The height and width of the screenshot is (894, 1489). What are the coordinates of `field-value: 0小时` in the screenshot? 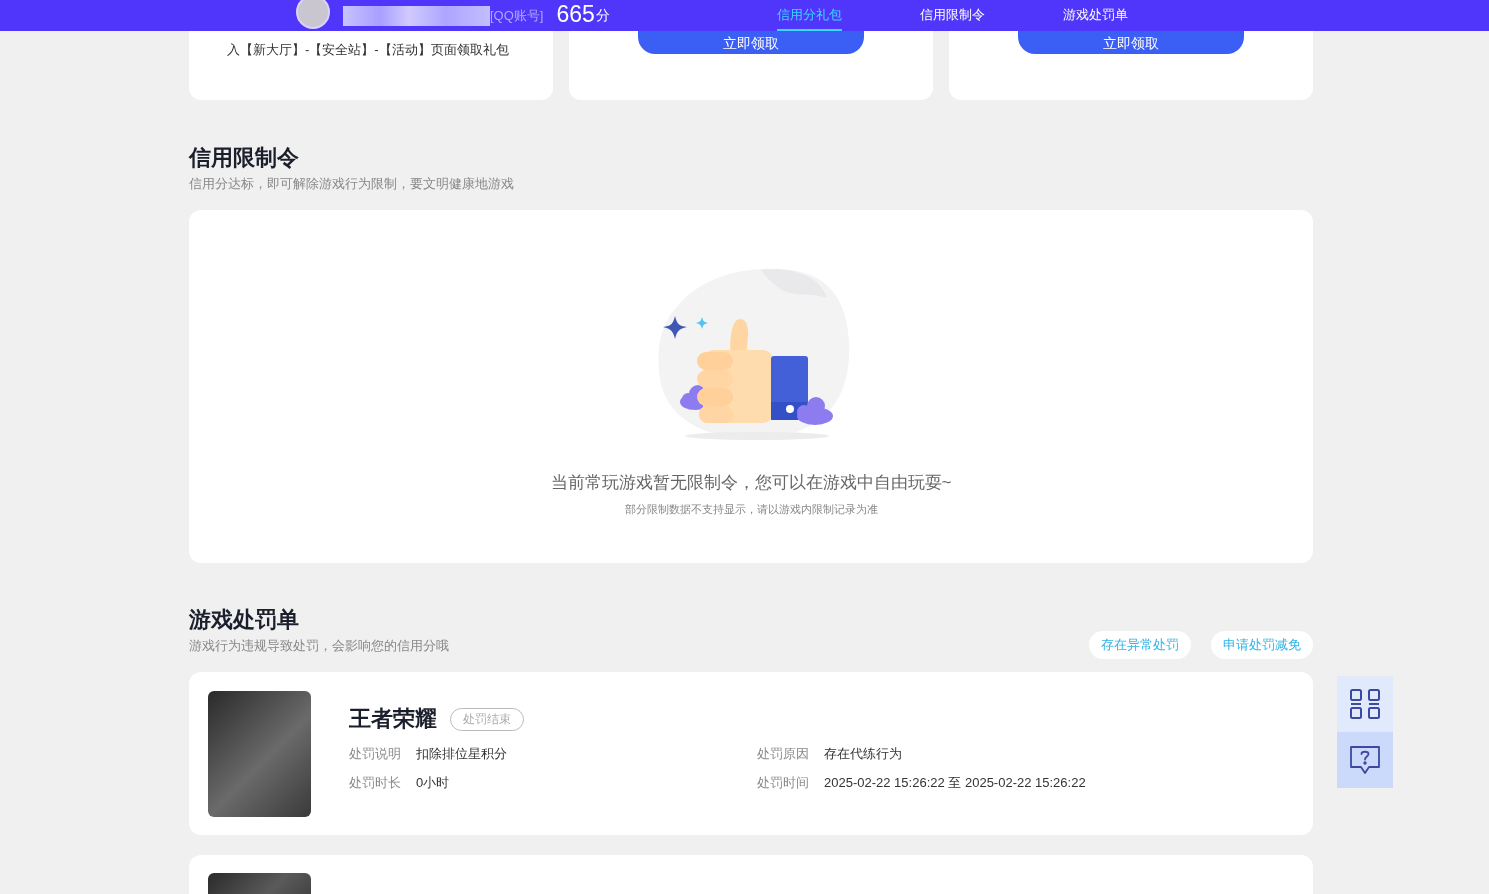 It's located at (433, 783).